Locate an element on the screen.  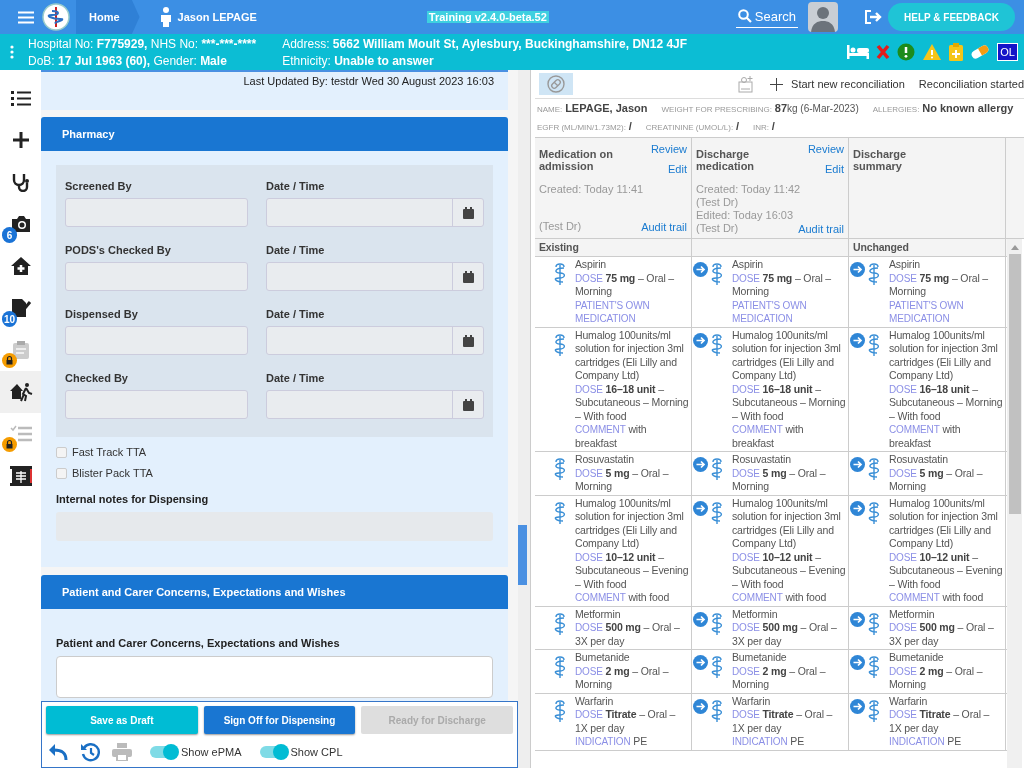
ol-badge: OL is located at coordinates (1007, 52).